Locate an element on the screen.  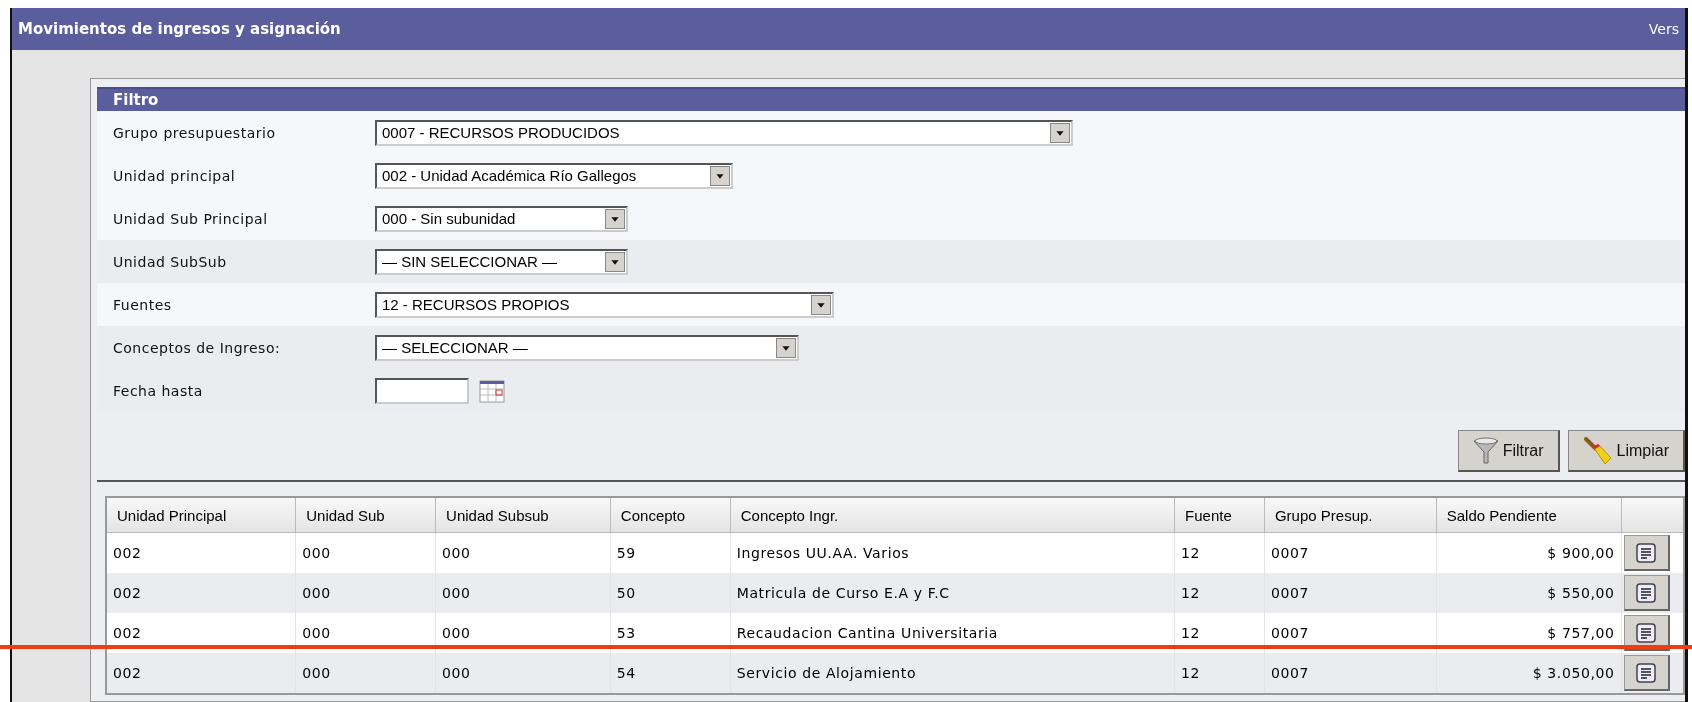
table-cell: Ingresos UU.AA. Varios is located at coordinates (952, 552).